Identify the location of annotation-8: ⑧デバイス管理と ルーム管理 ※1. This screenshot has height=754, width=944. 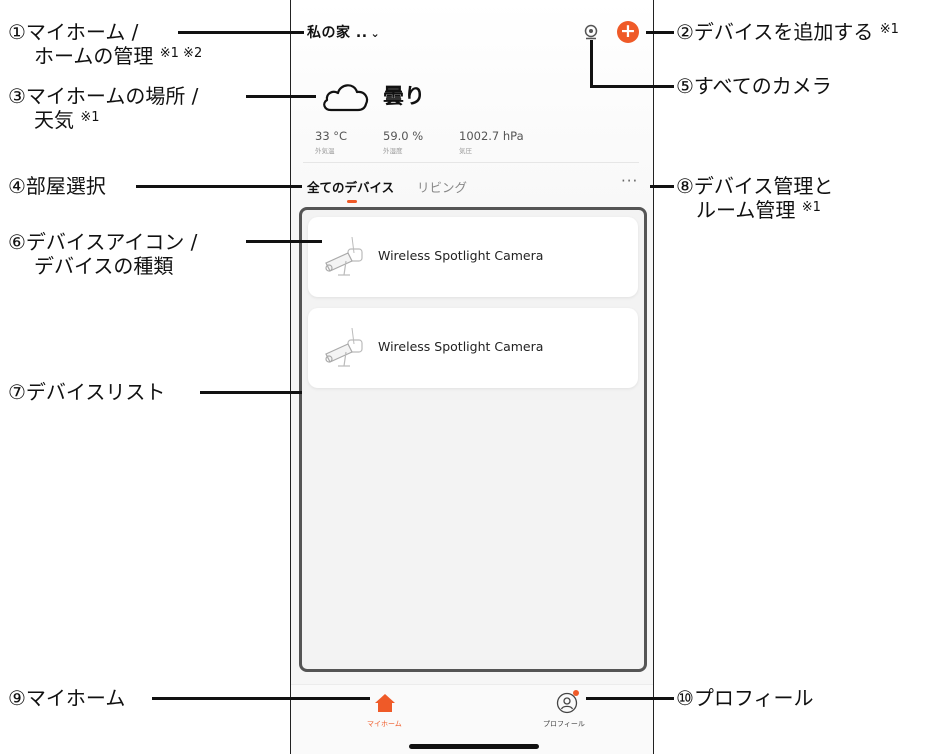
(755, 198).